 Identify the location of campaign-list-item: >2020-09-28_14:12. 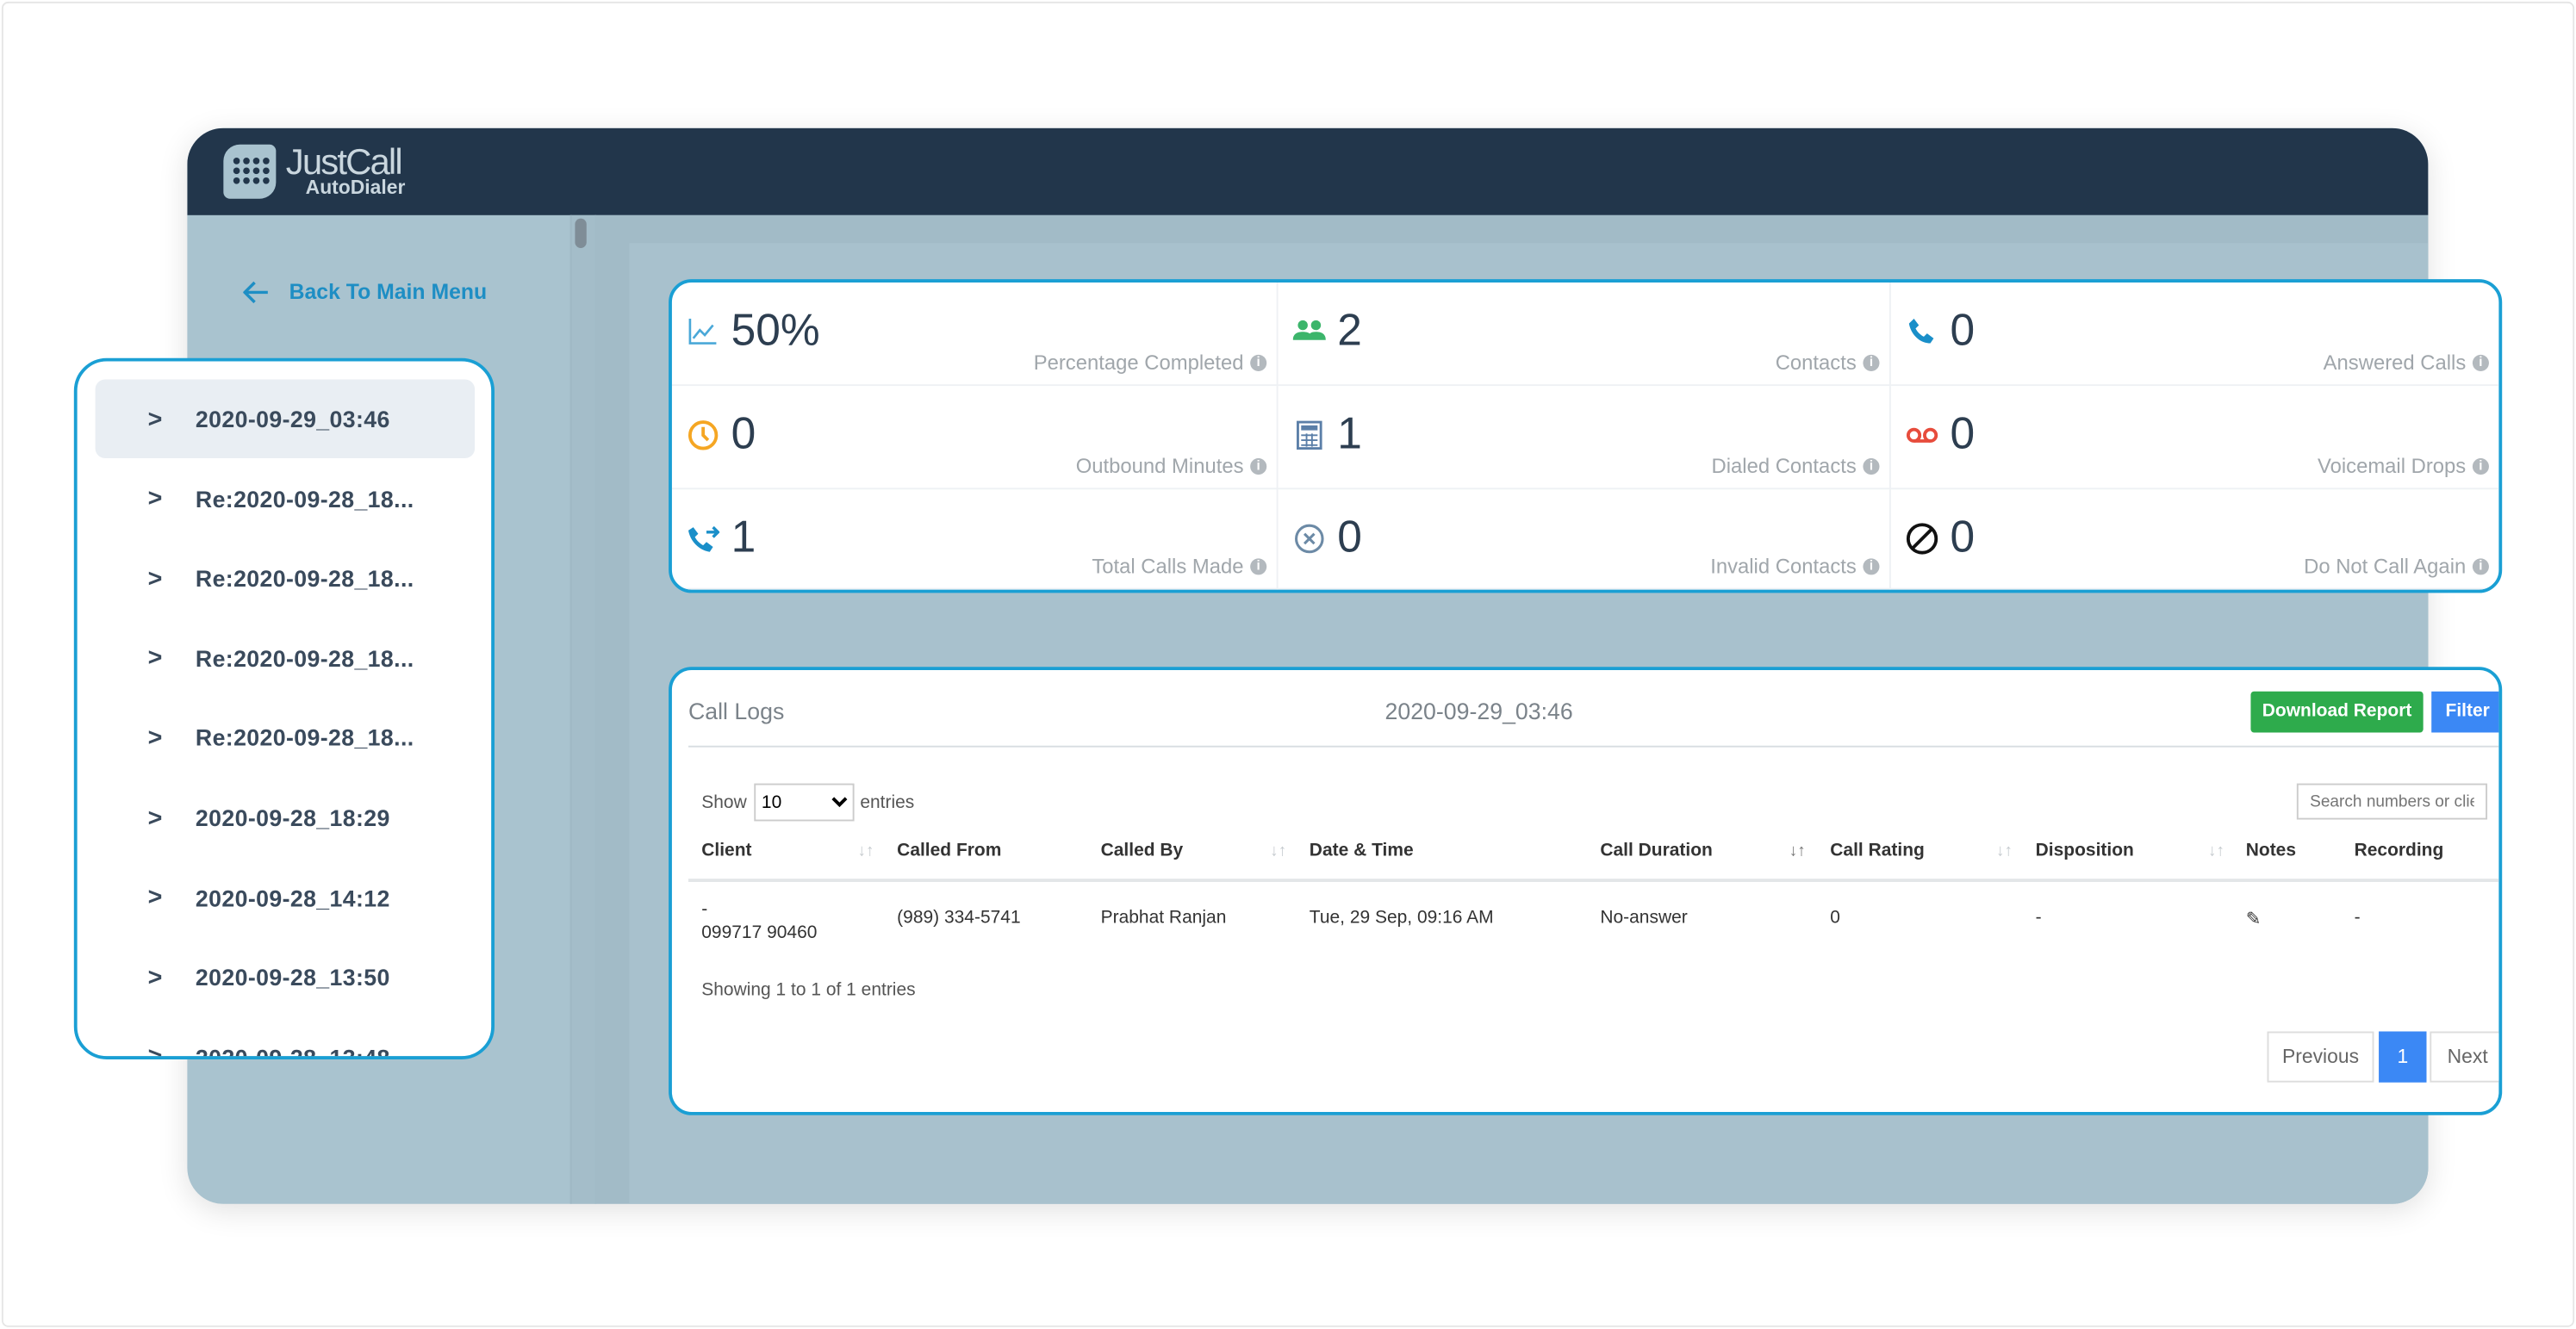
(286, 899).